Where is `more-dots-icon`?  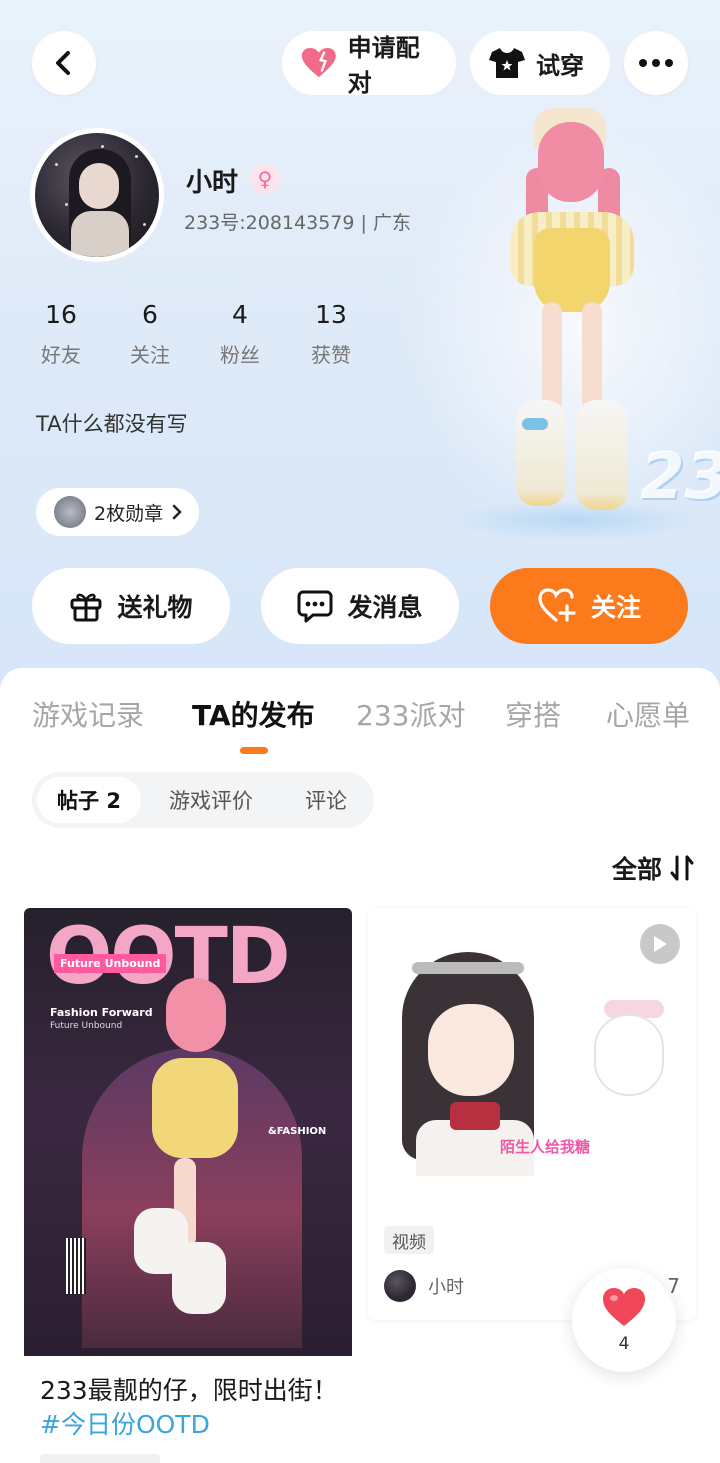 more-dots-icon is located at coordinates (656, 63).